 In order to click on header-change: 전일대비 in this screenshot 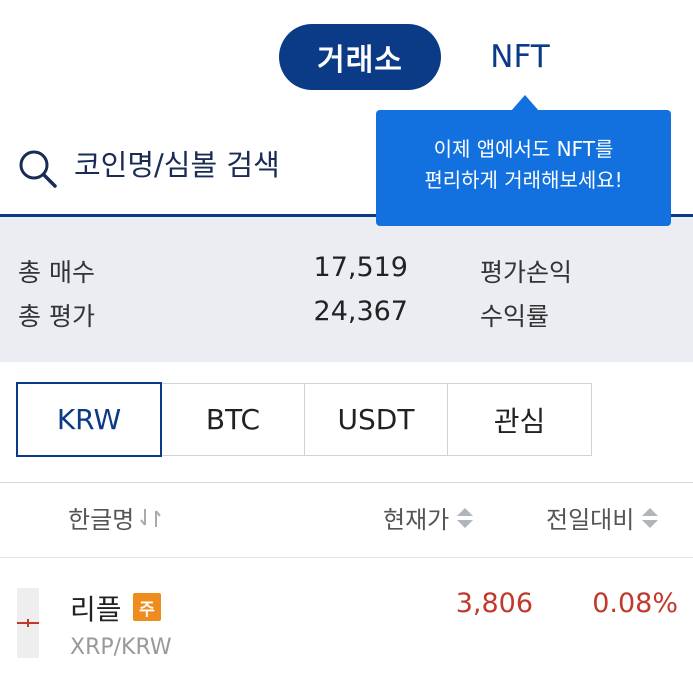, I will do `click(603, 517)`.